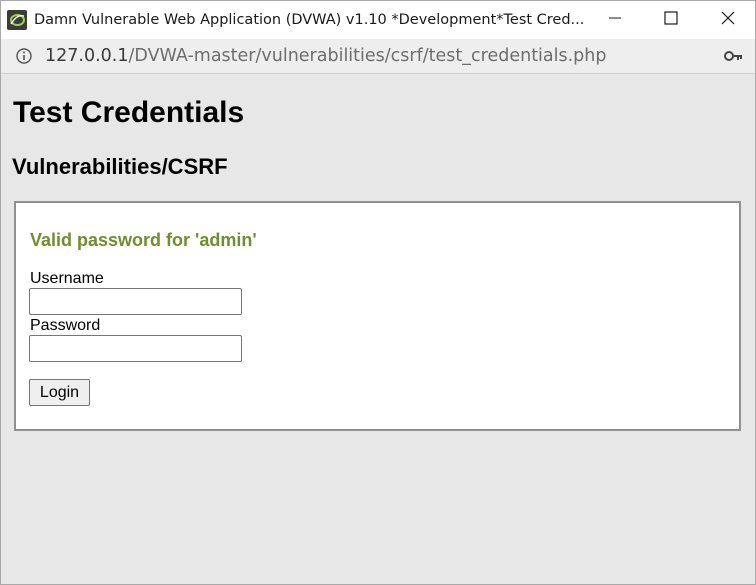 The image size is (756, 585). I want to click on username-label: Username, so click(67, 278).